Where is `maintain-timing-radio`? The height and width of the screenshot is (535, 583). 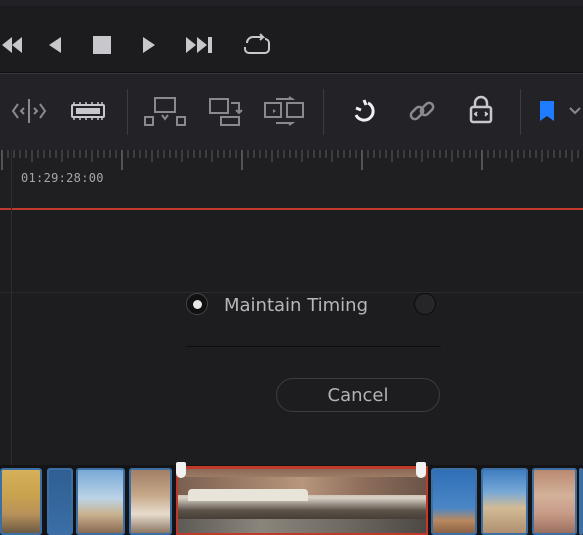
maintain-timing-radio is located at coordinates (197, 304).